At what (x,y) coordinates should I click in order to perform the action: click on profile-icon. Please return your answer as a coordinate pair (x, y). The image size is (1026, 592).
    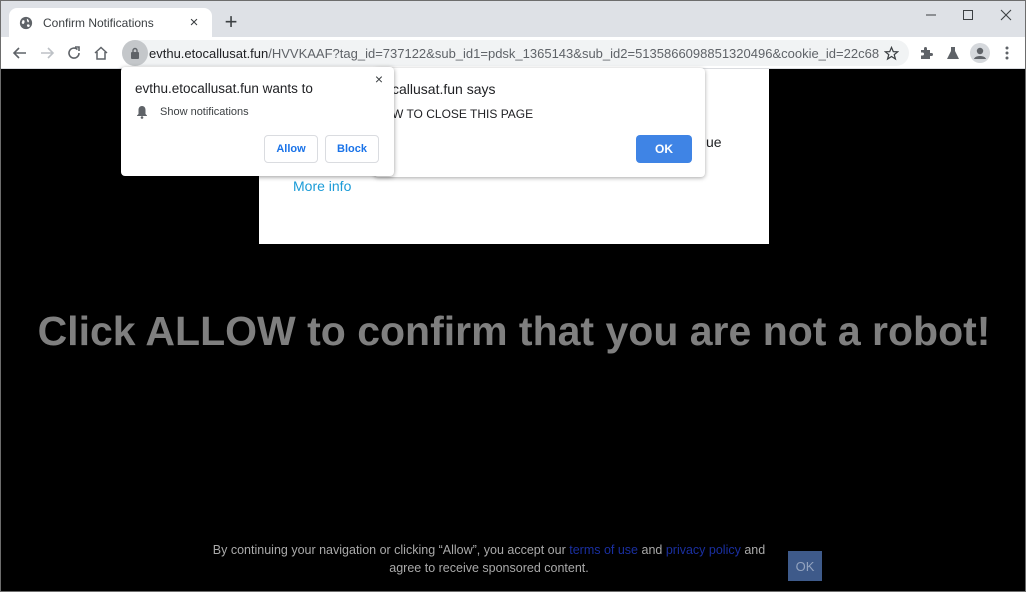
    Looking at the image, I should click on (980, 53).